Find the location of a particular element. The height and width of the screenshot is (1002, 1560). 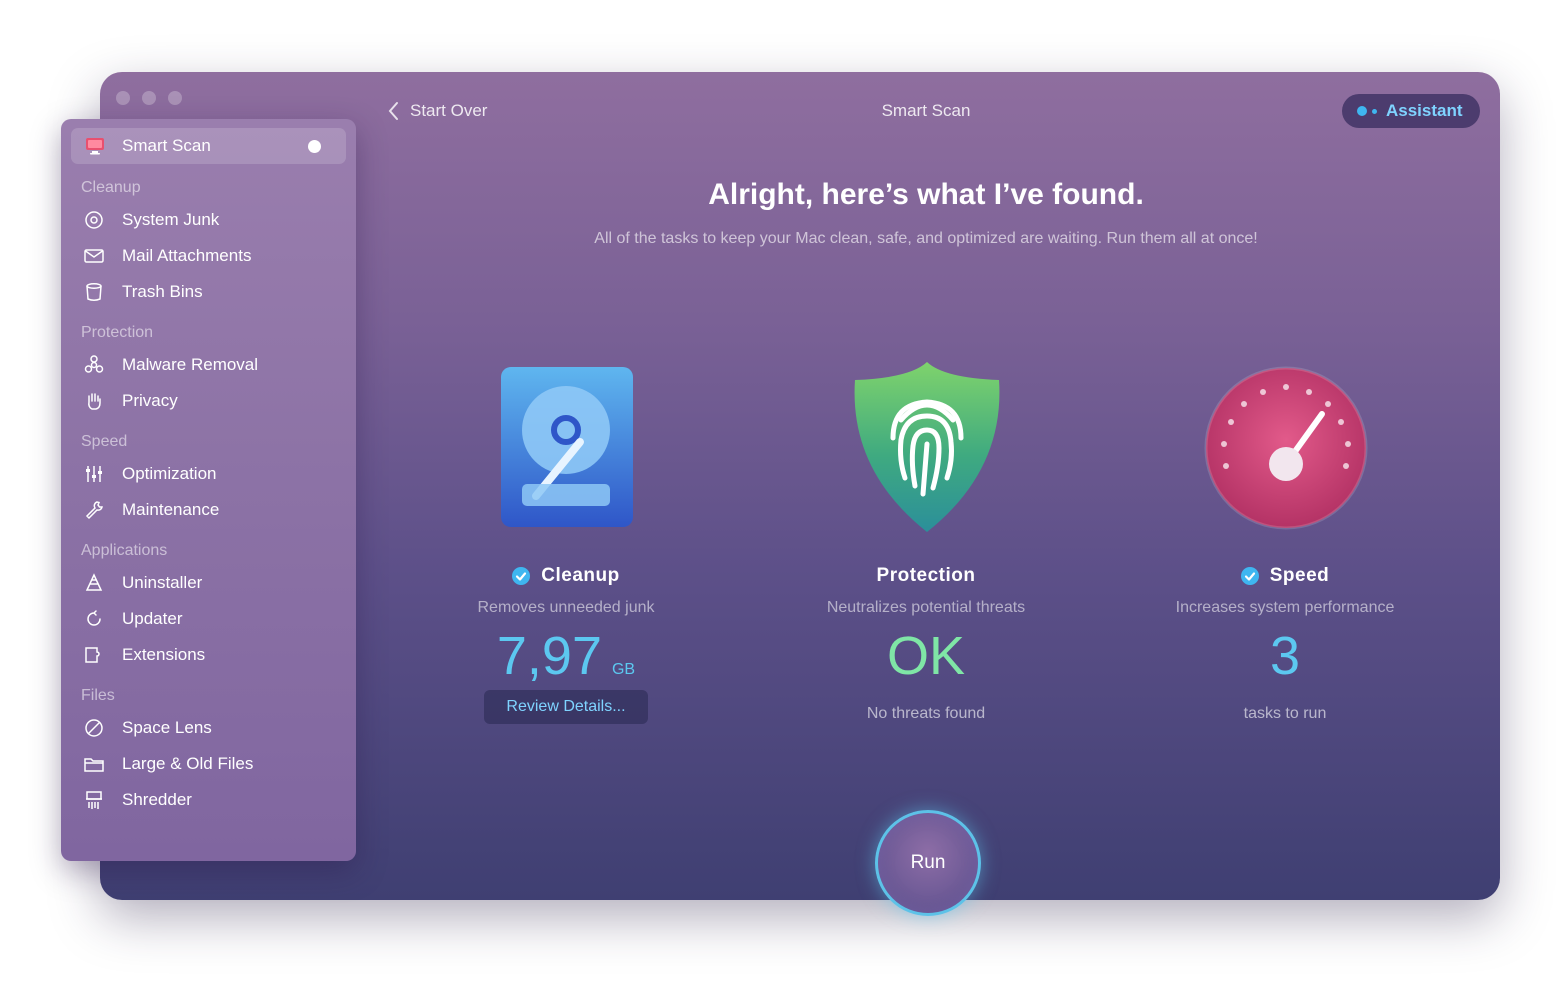

sidebar-item-label: Trash Bins is located at coordinates (162, 291).